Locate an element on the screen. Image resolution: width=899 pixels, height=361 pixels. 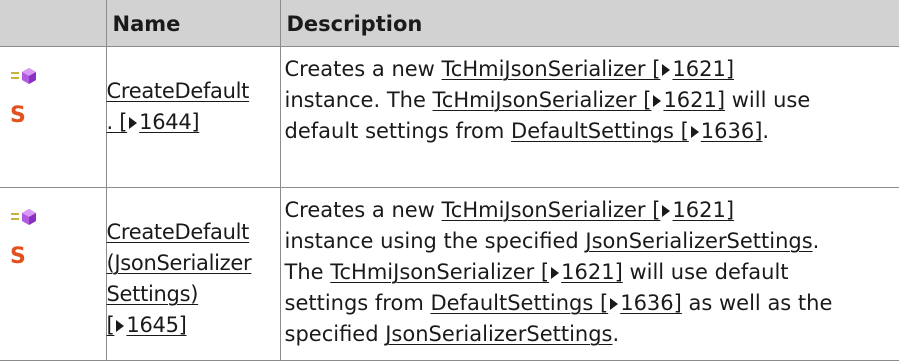
table-header-row: Name Description is located at coordinates (449, 23).